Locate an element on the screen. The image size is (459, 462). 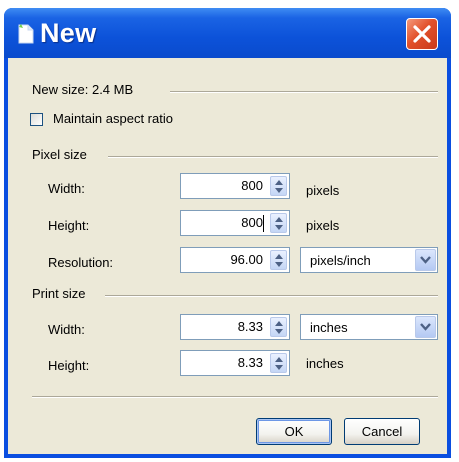
new-document-icon is located at coordinates (26, 34).